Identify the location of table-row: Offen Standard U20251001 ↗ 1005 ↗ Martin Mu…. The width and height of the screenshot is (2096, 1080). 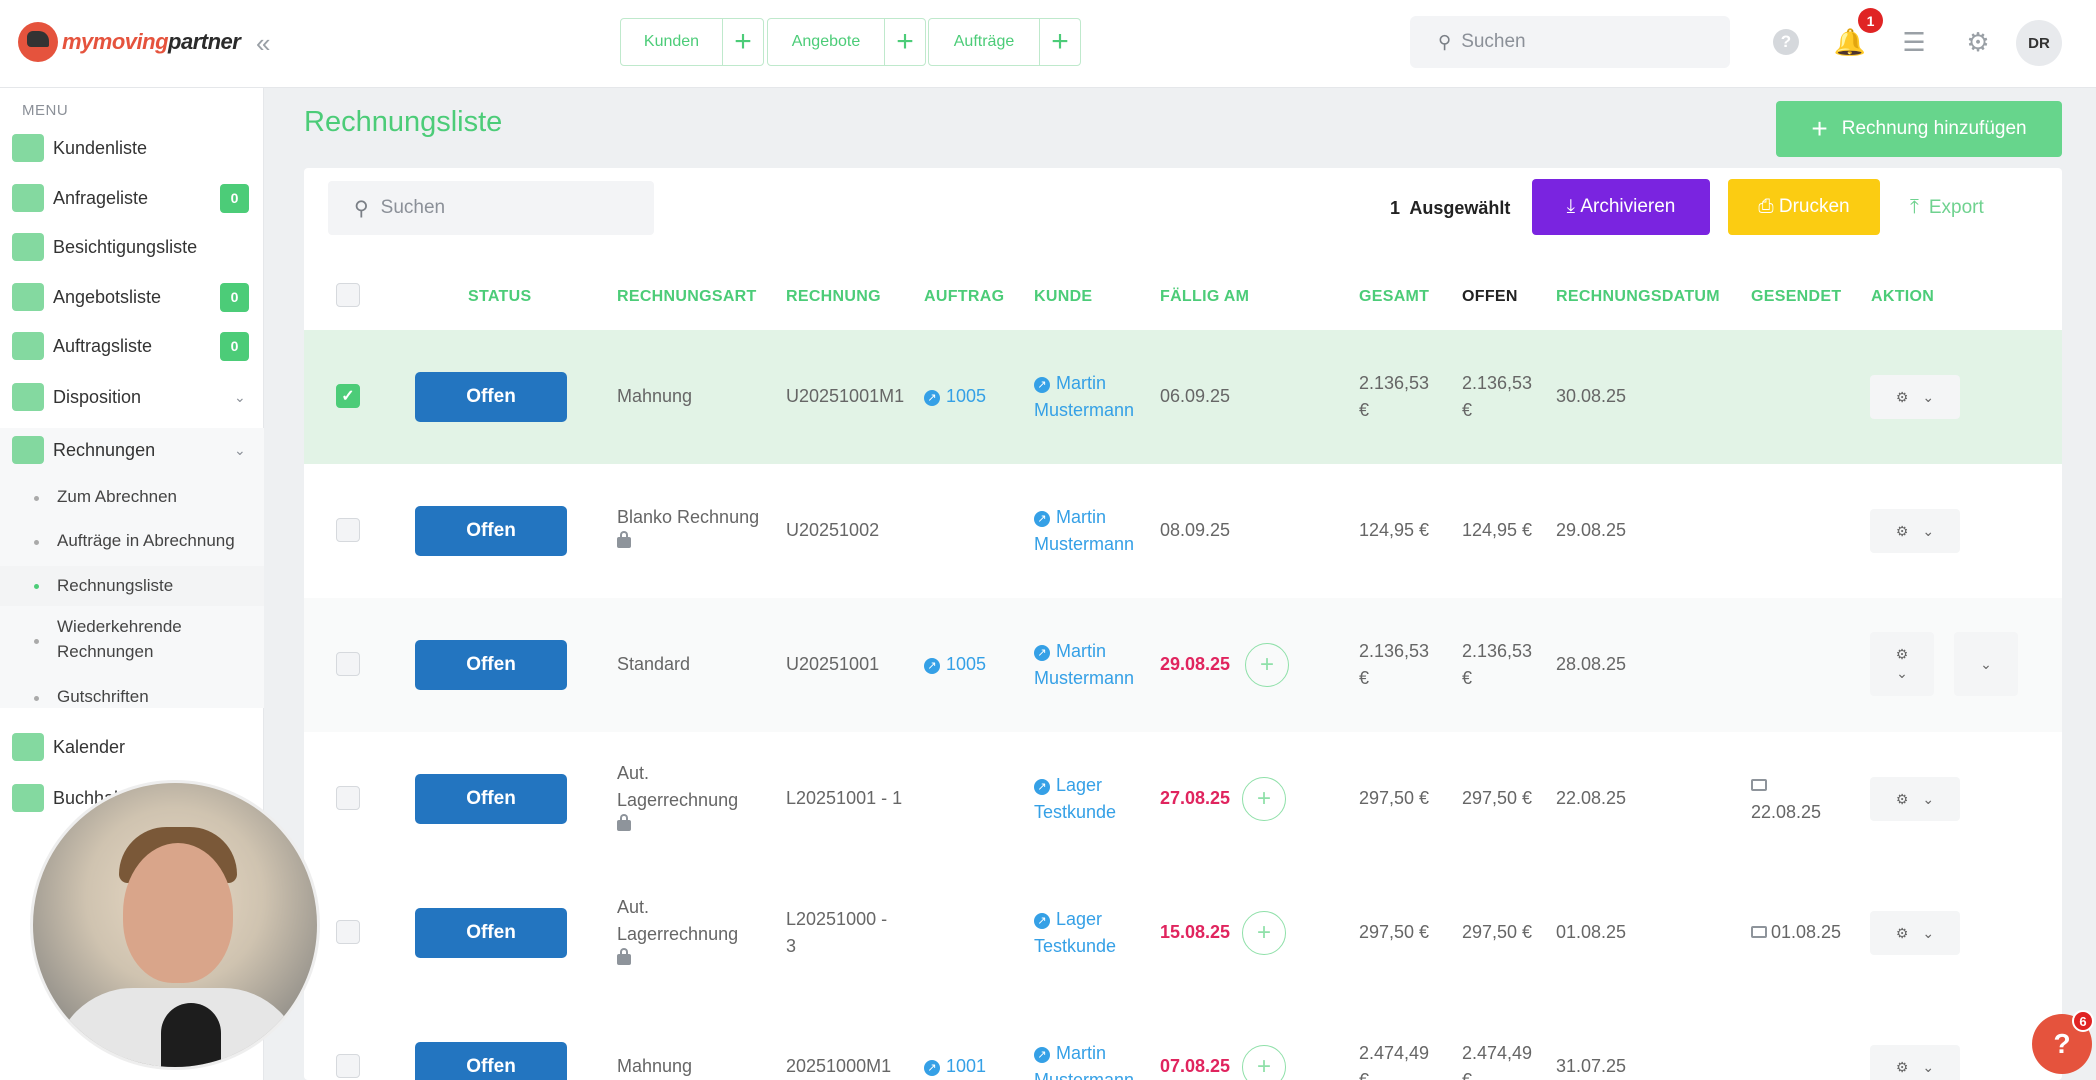
(1183, 665).